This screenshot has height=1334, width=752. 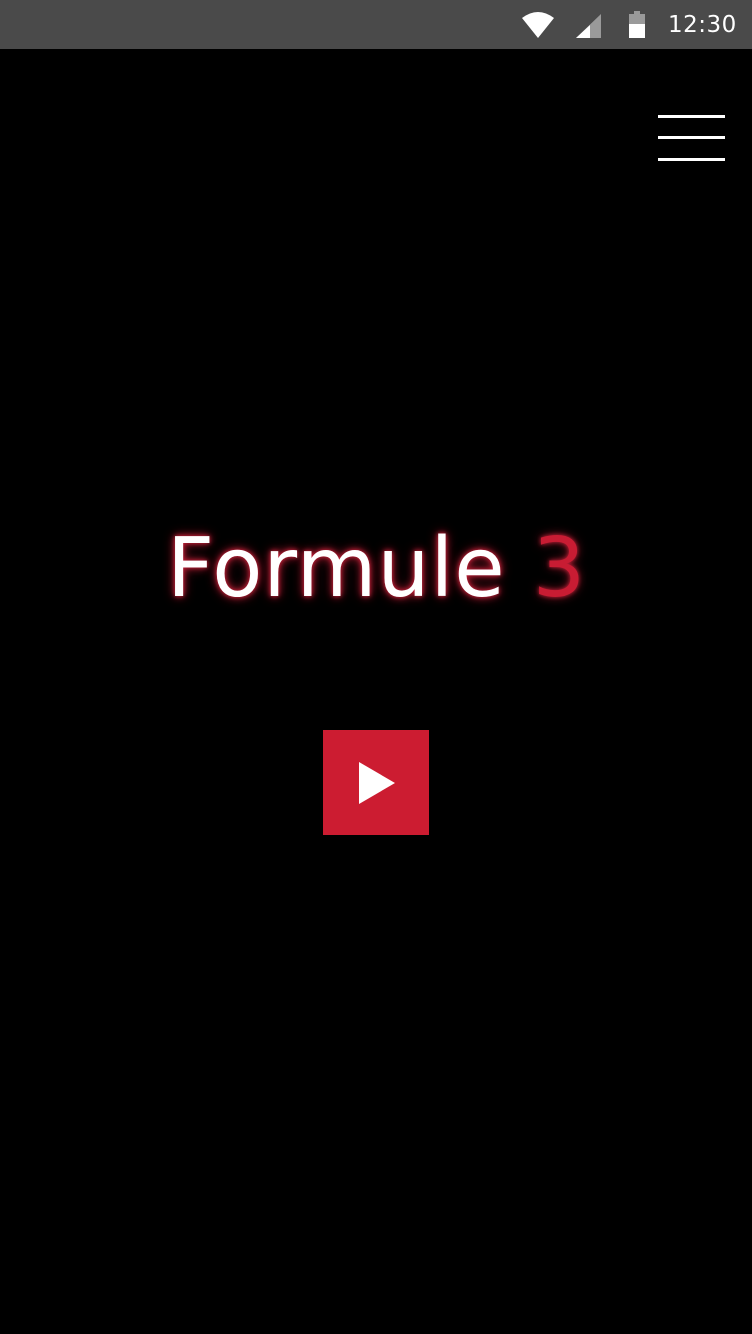 I want to click on wifi-icon, so click(x=538, y=25).